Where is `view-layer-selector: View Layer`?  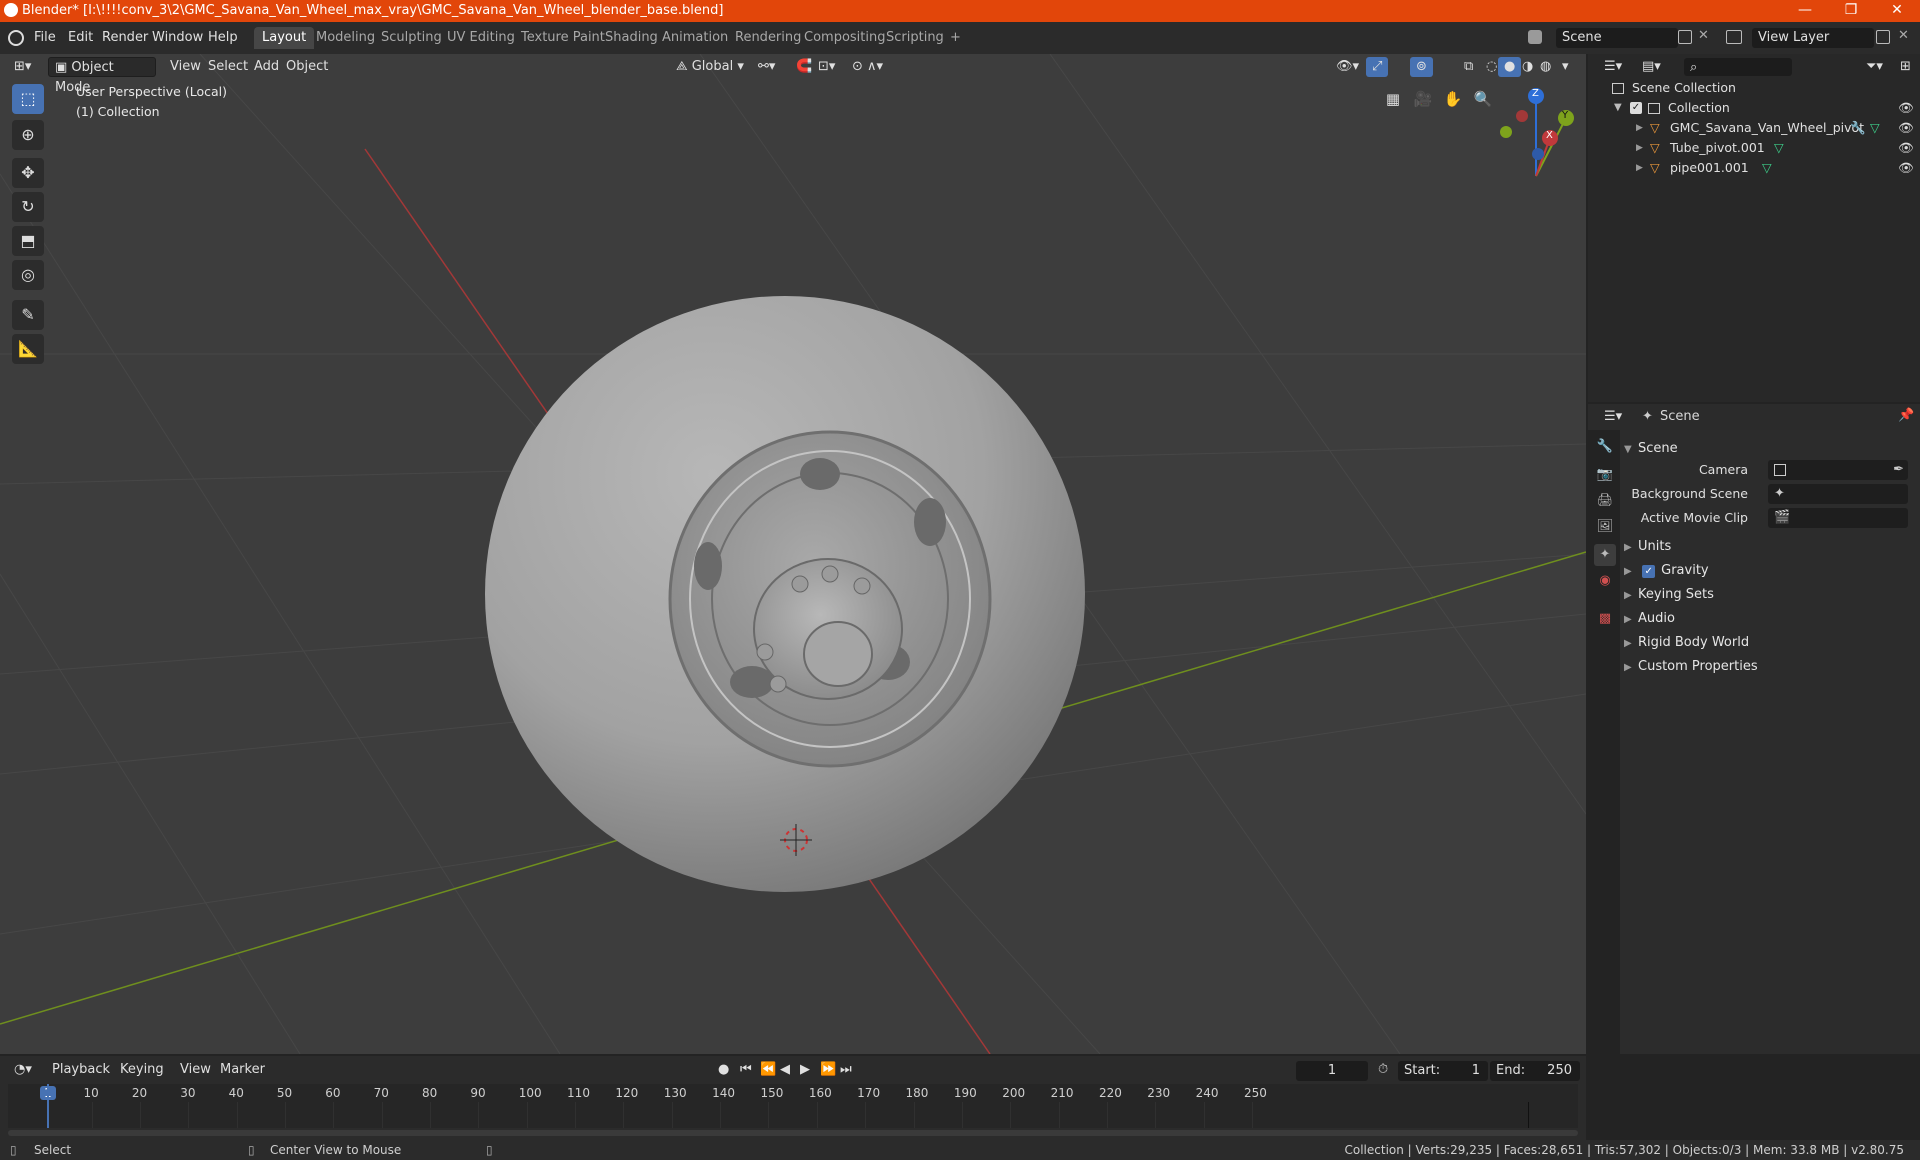
view-layer-selector: View Layer is located at coordinates (1813, 38).